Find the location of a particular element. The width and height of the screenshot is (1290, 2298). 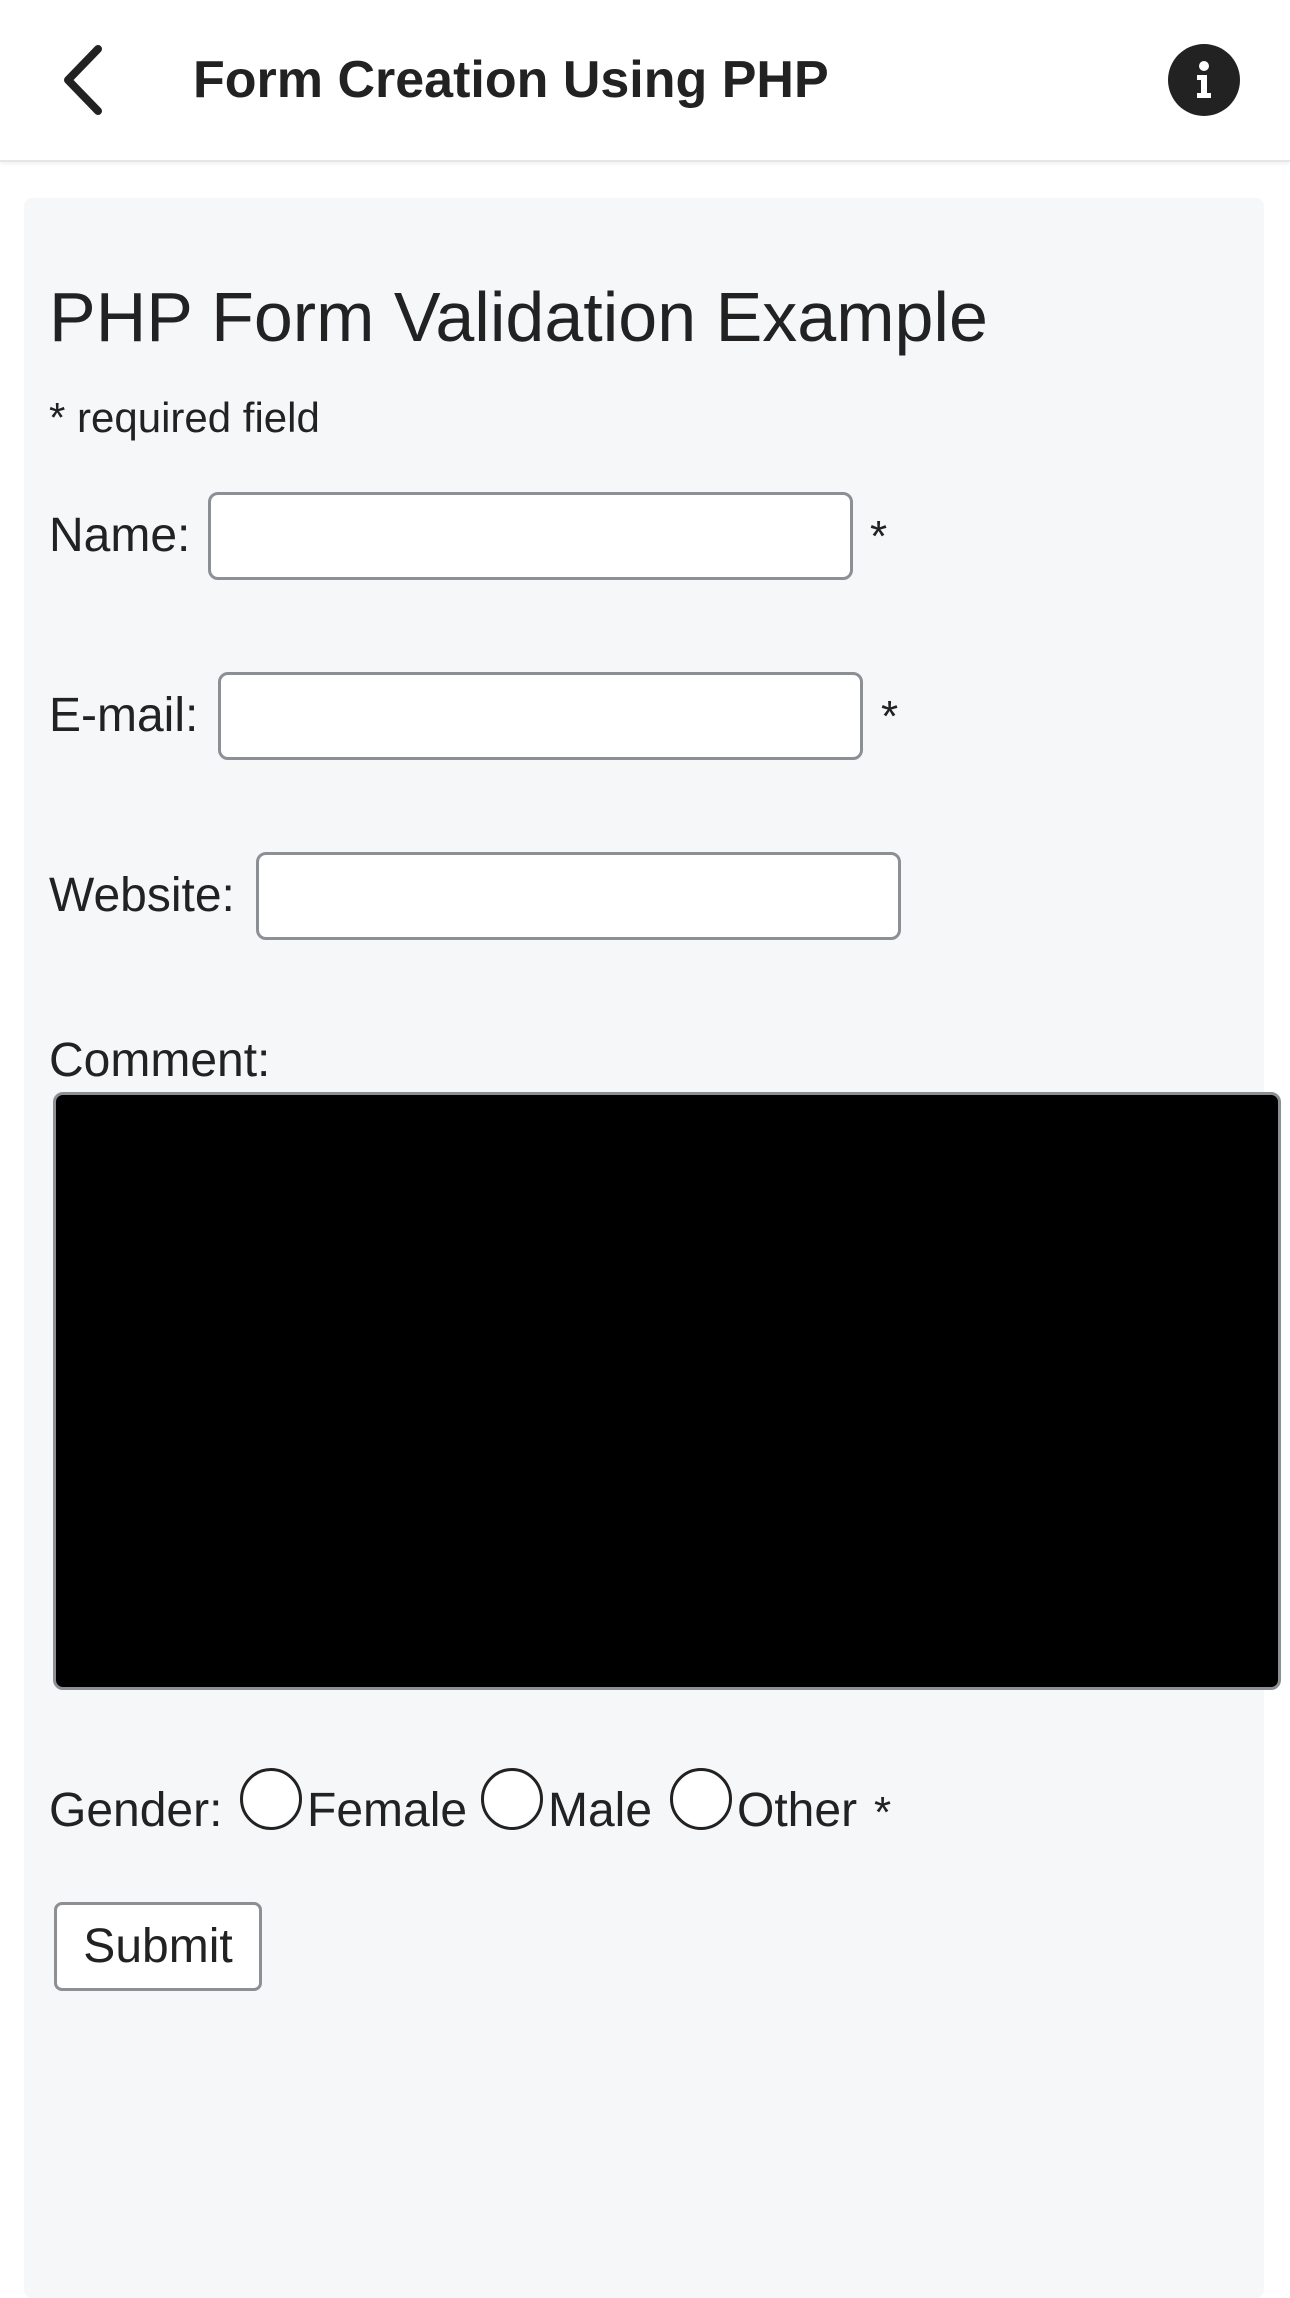

gender-option-female: Female is located at coordinates (387, 1810).